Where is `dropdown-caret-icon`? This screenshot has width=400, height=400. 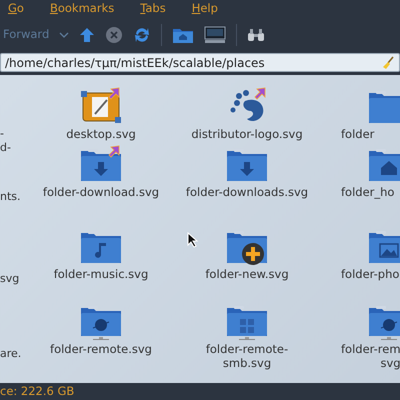
dropdown-caret-icon is located at coordinates (64, 35).